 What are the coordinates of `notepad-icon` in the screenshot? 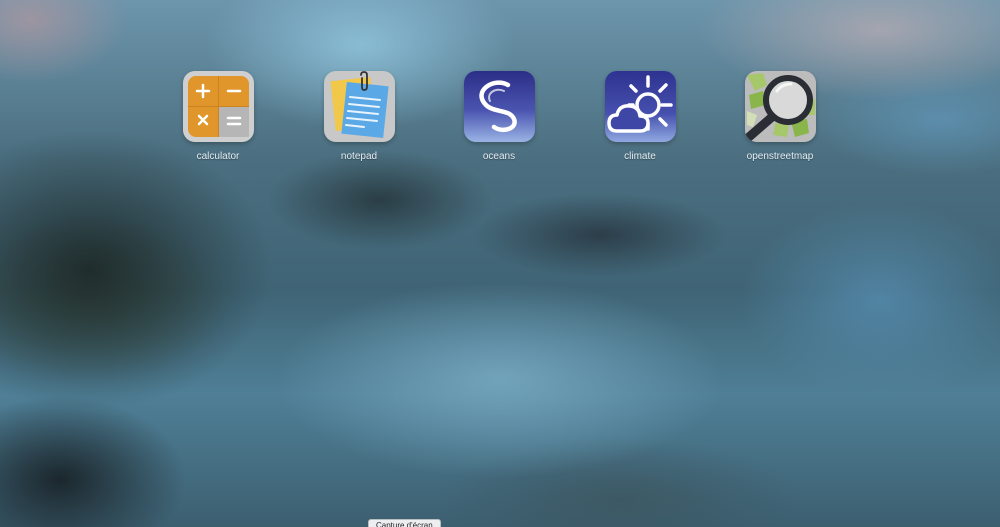 It's located at (359, 106).